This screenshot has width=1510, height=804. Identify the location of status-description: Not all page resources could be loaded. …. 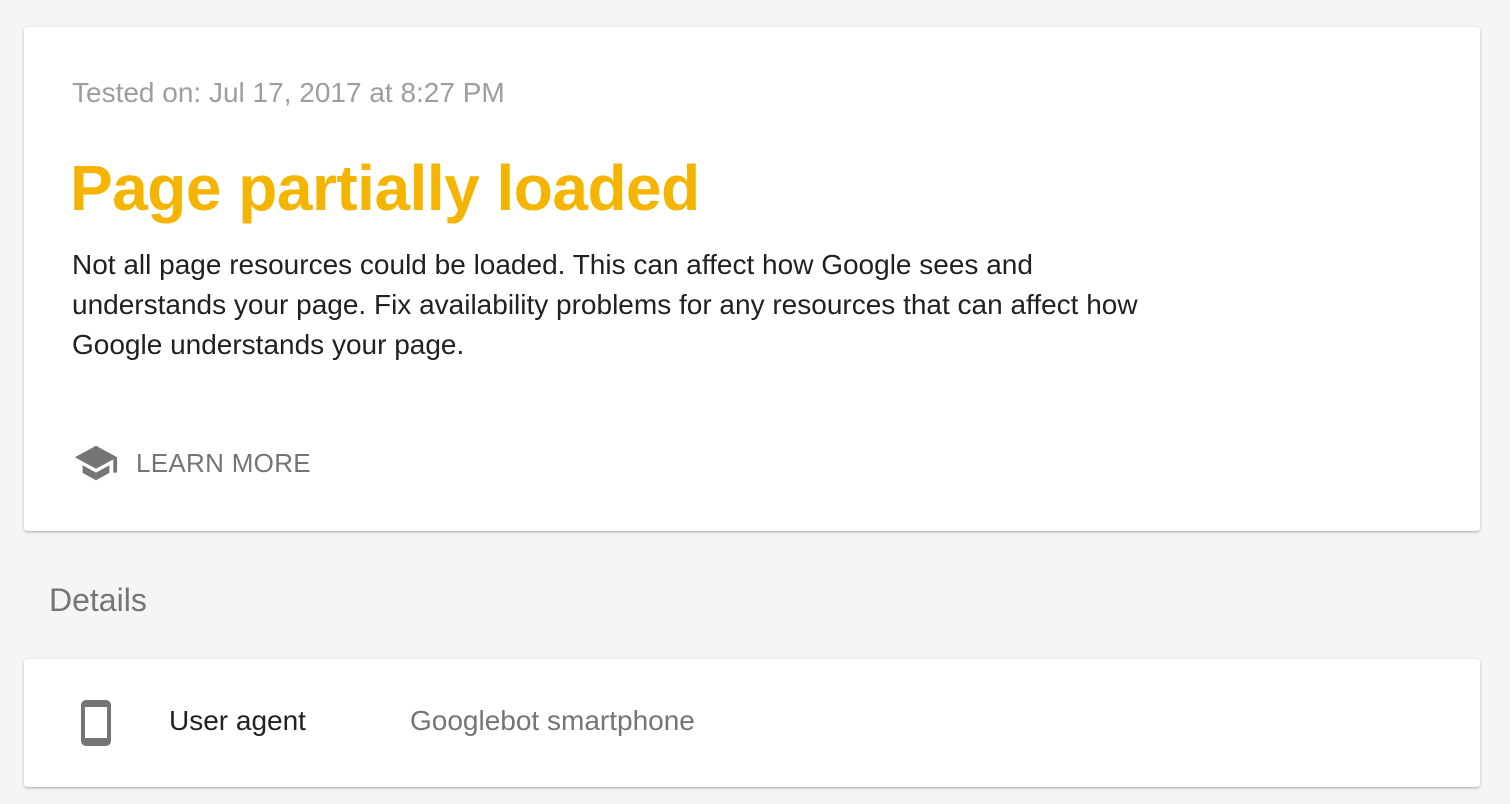
(605, 304).